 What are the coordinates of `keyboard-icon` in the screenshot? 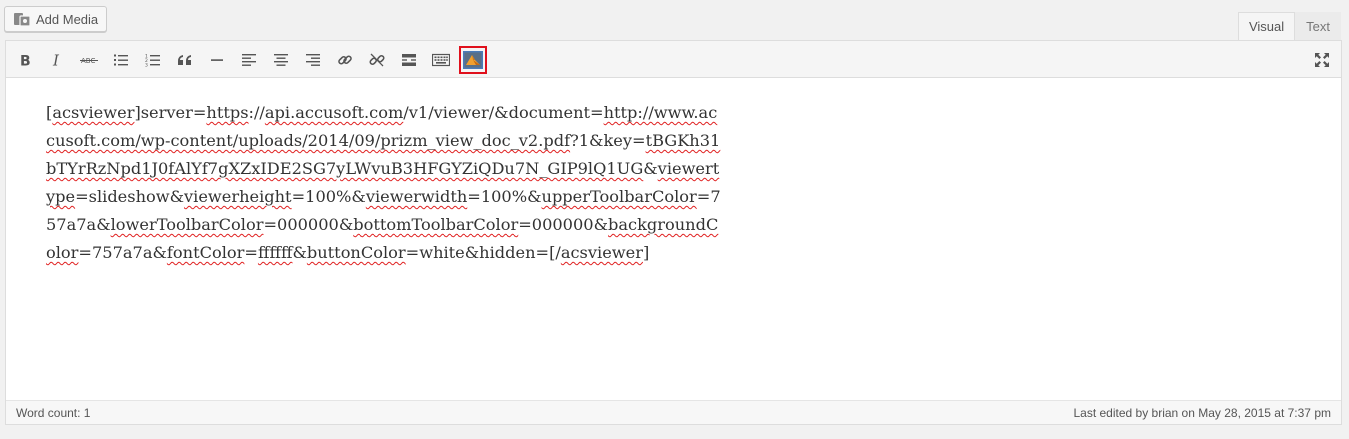 It's located at (441, 60).